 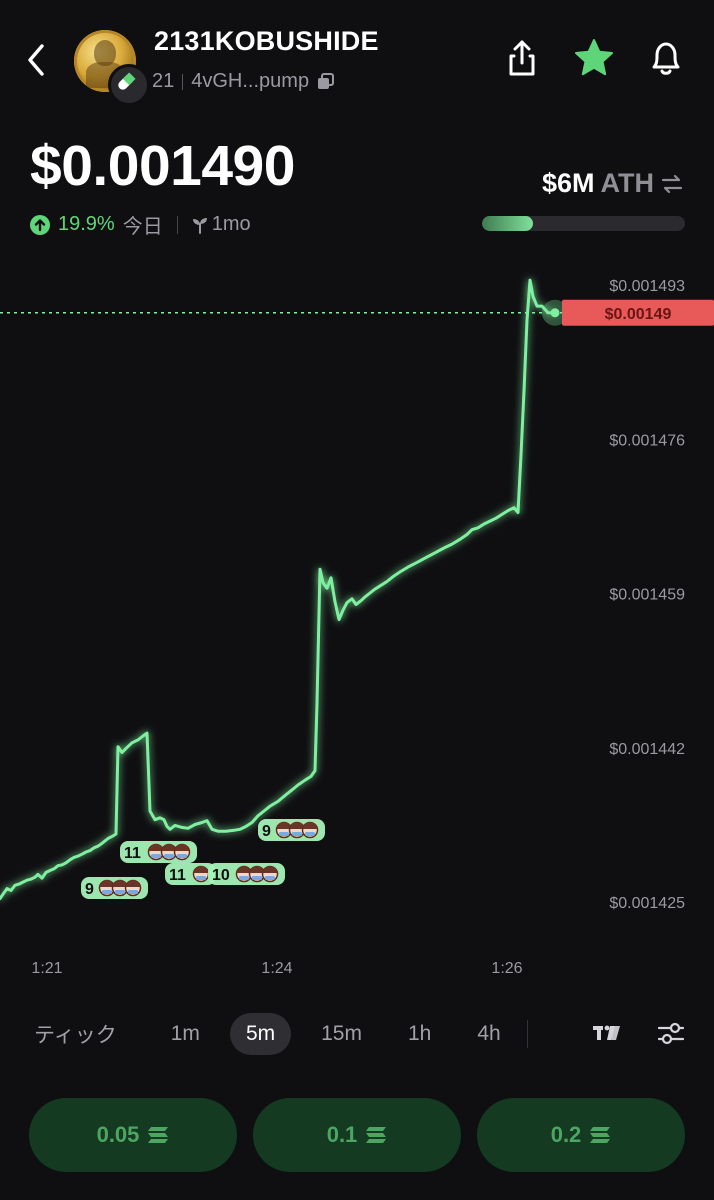 I want to click on y-axis-tick-label: $0.001425, so click(x=647, y=903).